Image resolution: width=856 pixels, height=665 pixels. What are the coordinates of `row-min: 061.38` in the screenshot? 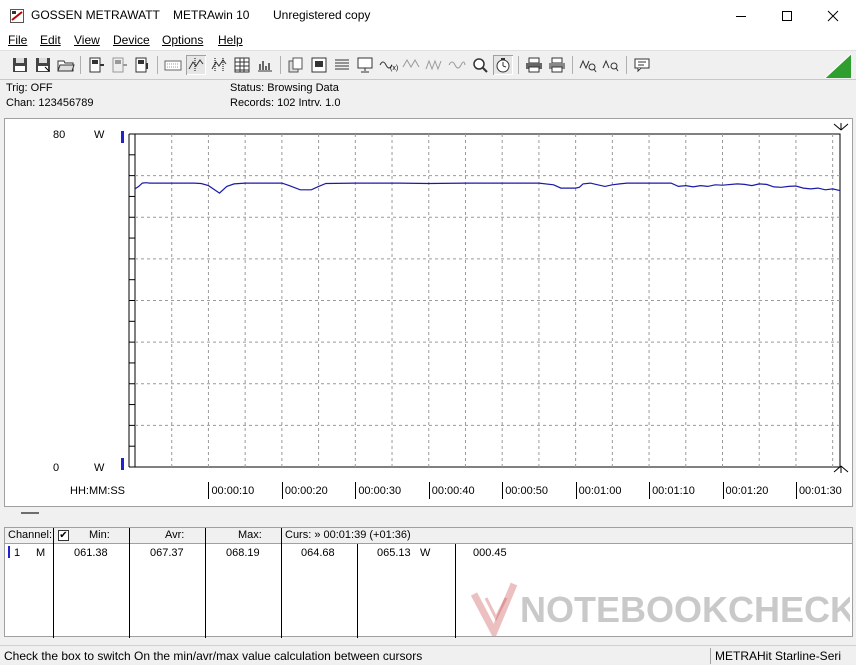 It's located at (91, 553).